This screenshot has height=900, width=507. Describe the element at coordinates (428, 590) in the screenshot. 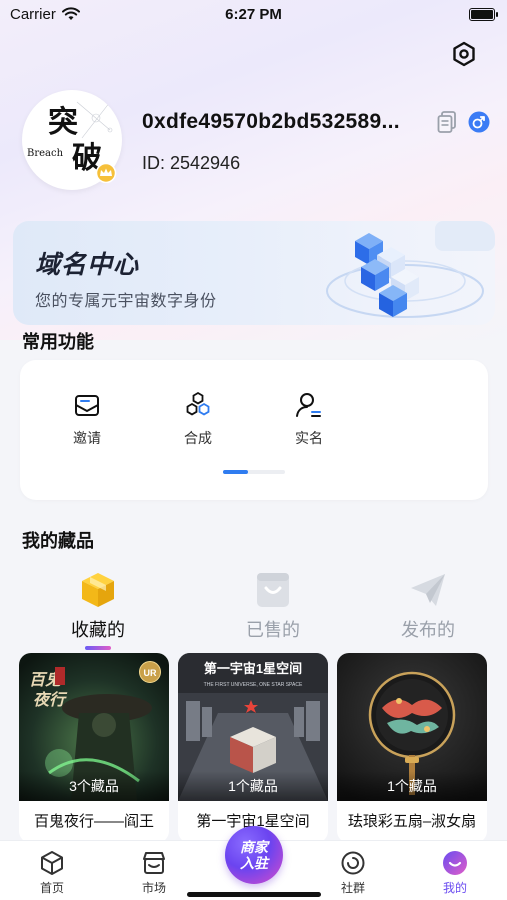

I see `paper-plane-icon` at that location.